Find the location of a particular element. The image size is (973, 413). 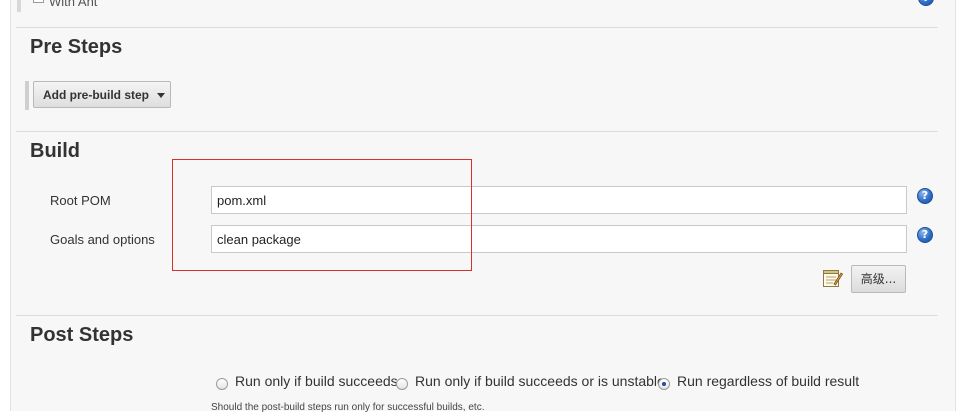

radio-run-if-succeeds-or-unstable is located at coordinates (402, 384).